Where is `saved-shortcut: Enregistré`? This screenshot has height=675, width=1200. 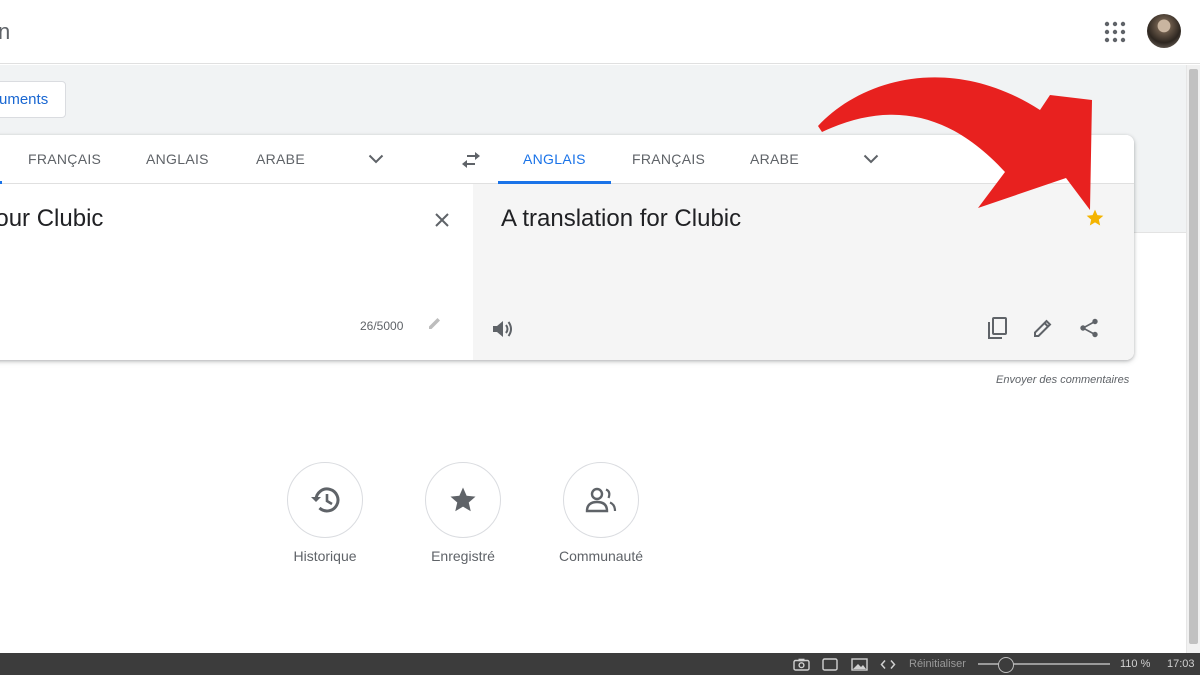 saved-shortcut: Enregistré is located at coordinates (463, 513).